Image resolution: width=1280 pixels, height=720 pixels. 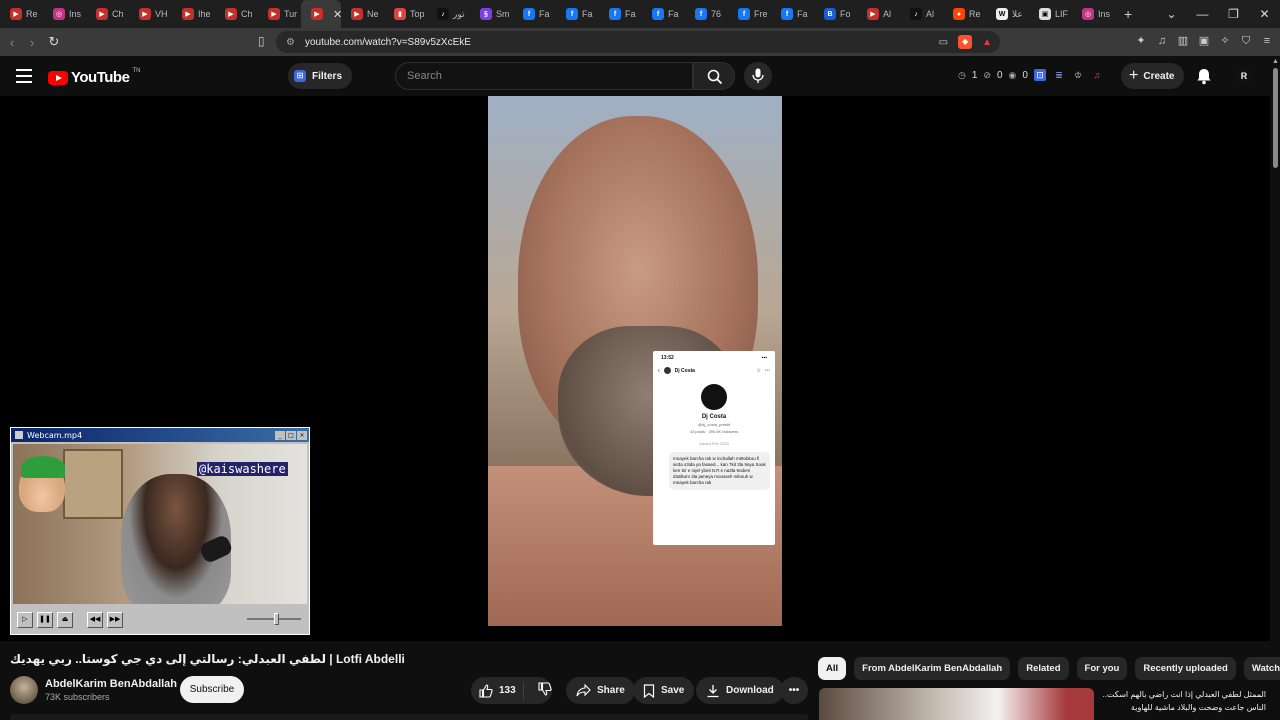 What do you see at coordinates (1059, 75) in the screenshot?
I see `list-icon: ≣` at bounding box center [1059, 75].